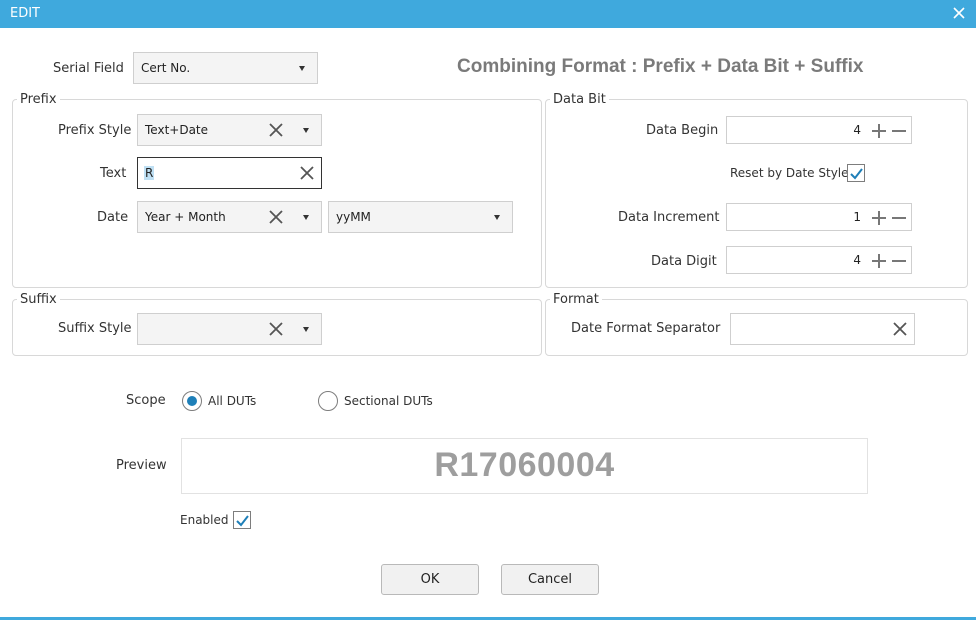  Describe the element at coordinates (192, 401) in the screenshot. I see `scope-all-duts-radio` at that location.